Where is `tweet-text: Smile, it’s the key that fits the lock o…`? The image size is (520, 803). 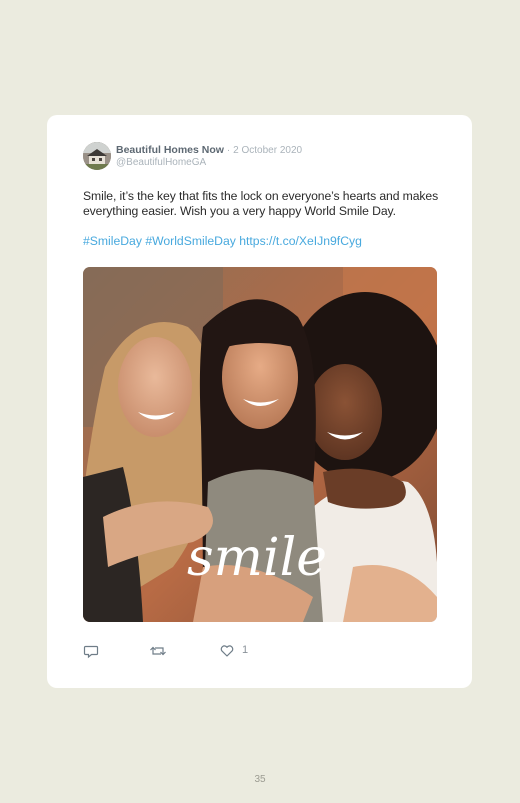 tweet-text: Smile, it’s the key that fits the lock o… is located at coordinates (261, 203).